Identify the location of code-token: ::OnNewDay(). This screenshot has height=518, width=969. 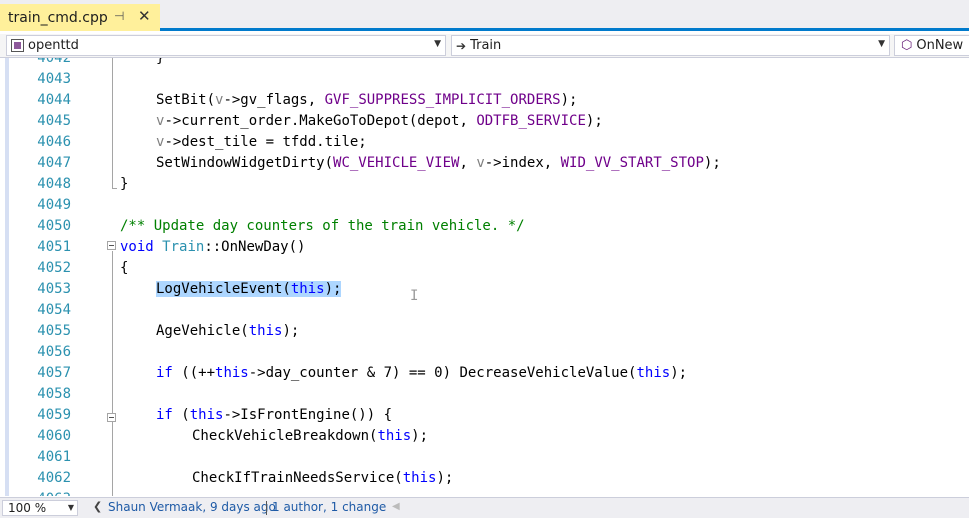
(255, 247).